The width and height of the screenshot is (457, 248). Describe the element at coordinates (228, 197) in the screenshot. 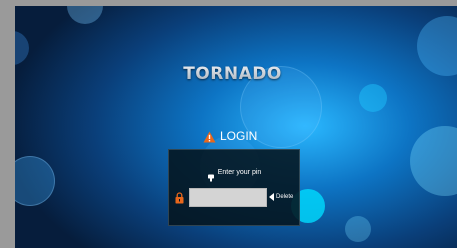

I see `pin-input` at that location.